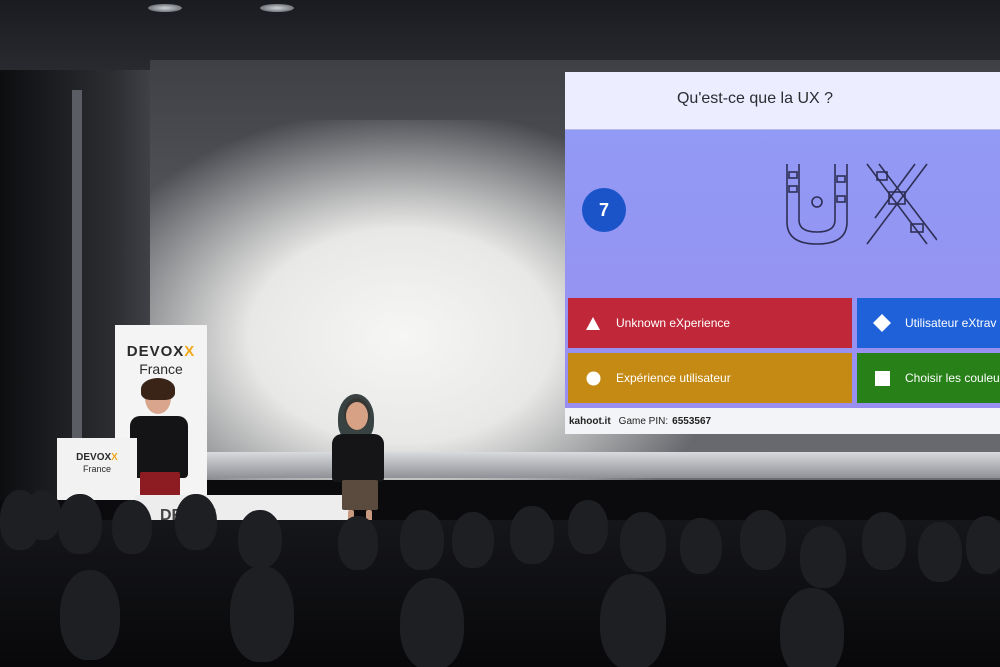 The image size is (1000, 667). I want to click on speaker-face, so click(357, 416).